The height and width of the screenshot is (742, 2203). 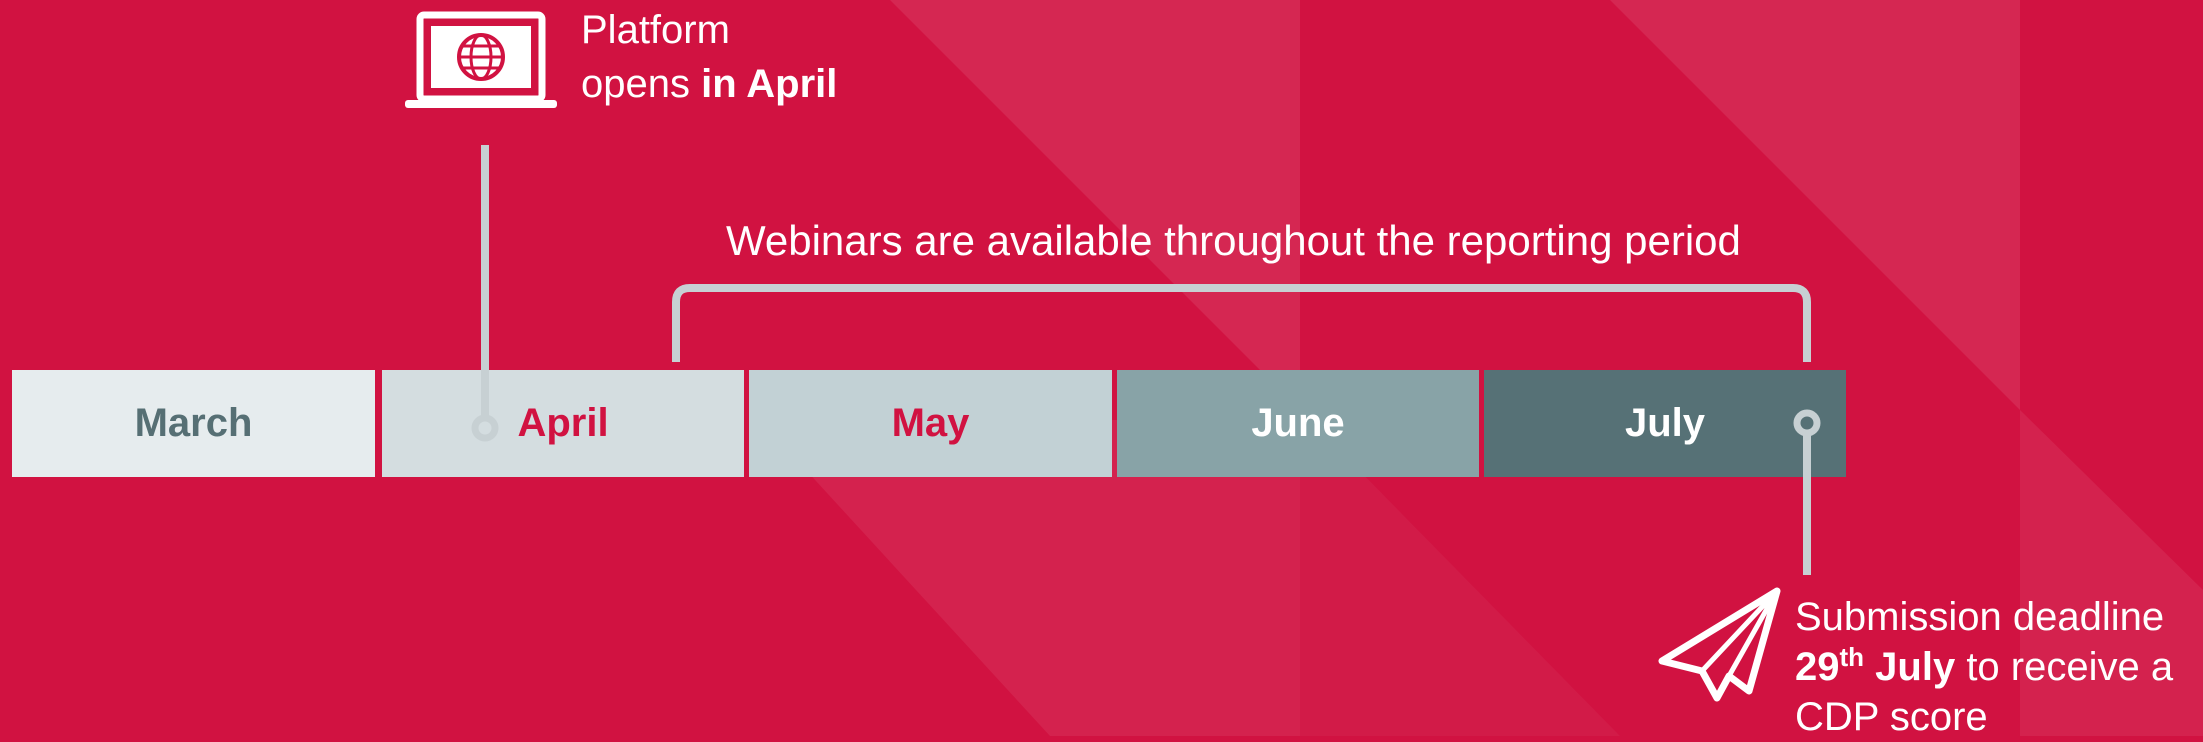 I want to click on platform-line2: opens in April, so click(x=709, y=84).